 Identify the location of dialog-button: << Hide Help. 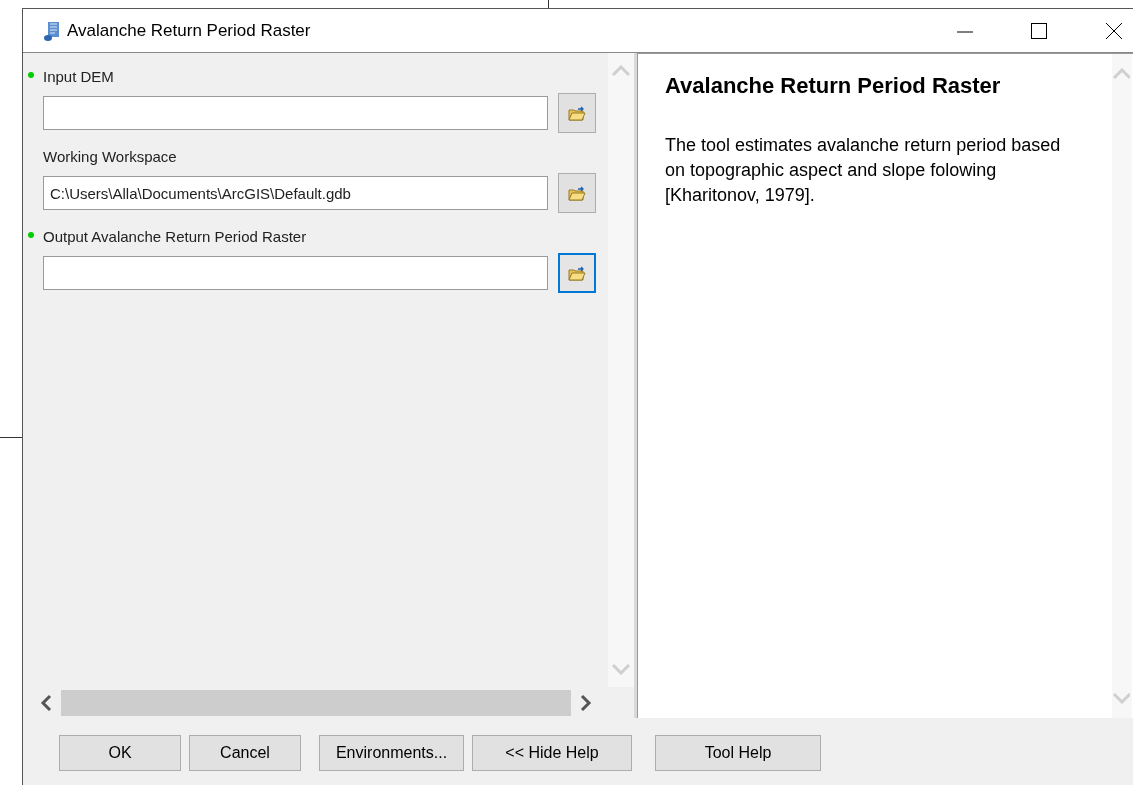
(552, 753).